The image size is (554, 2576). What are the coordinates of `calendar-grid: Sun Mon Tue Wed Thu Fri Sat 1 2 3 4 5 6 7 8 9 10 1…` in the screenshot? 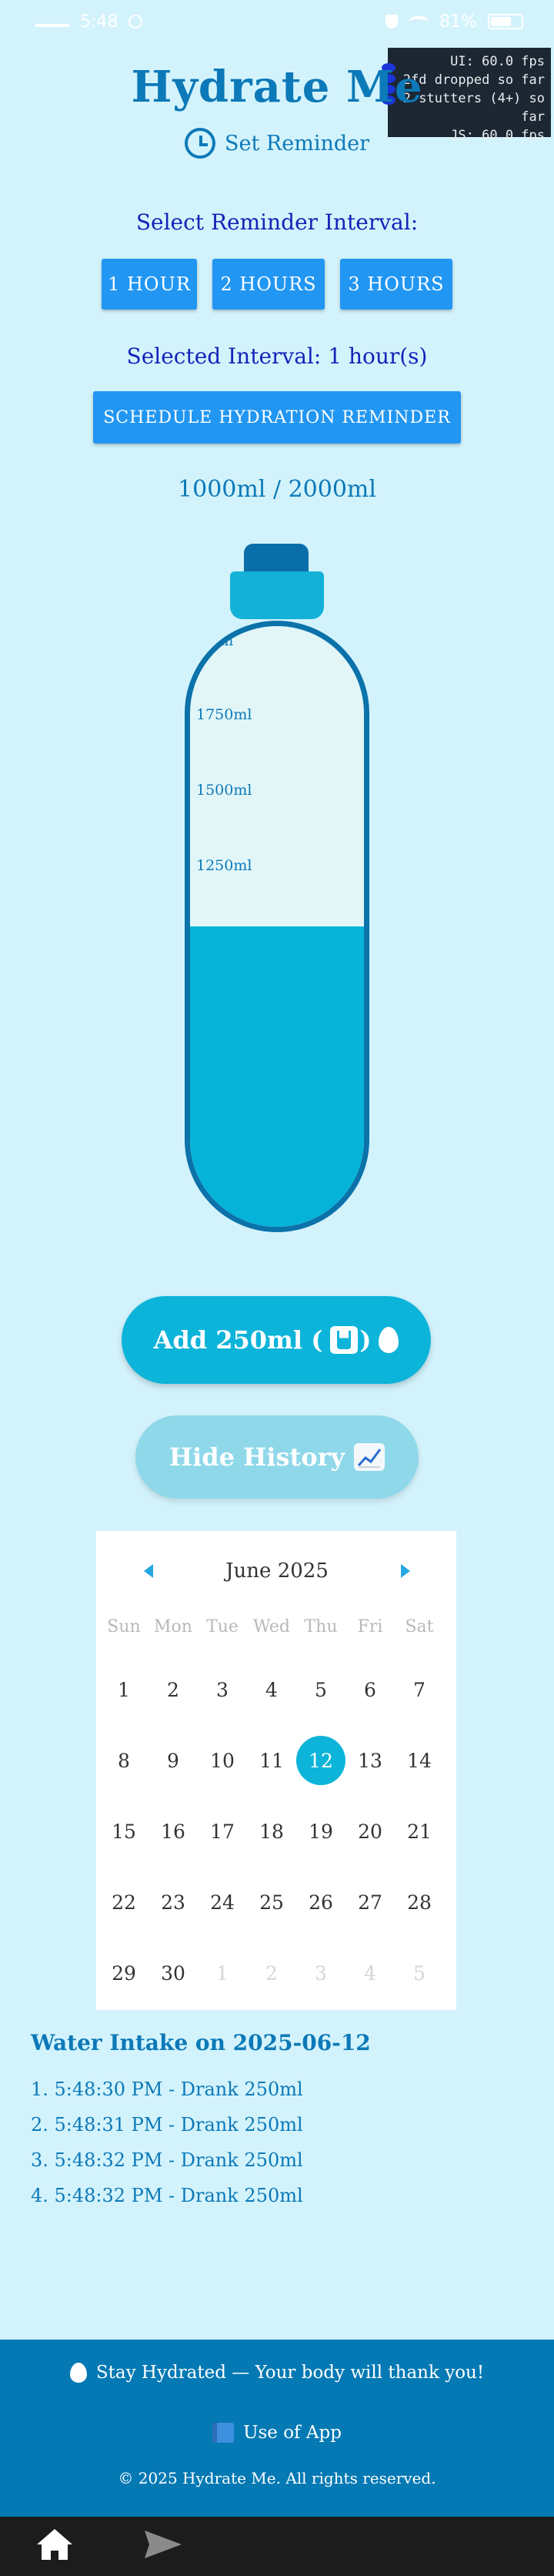 It's located at (276, 1809).